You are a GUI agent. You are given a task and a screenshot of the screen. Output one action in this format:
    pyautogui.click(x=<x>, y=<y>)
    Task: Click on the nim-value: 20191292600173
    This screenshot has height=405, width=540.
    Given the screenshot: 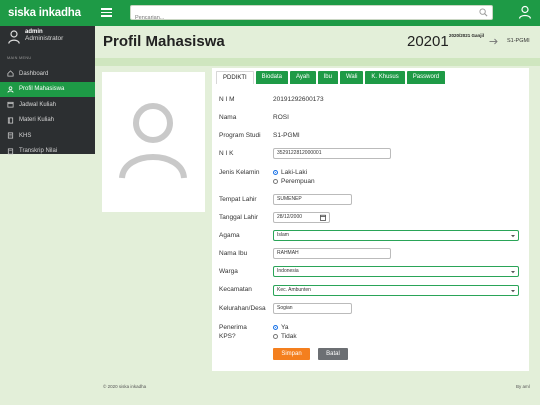 What is the action you would take?
    pyautogui.click(x=298, y=99)
    